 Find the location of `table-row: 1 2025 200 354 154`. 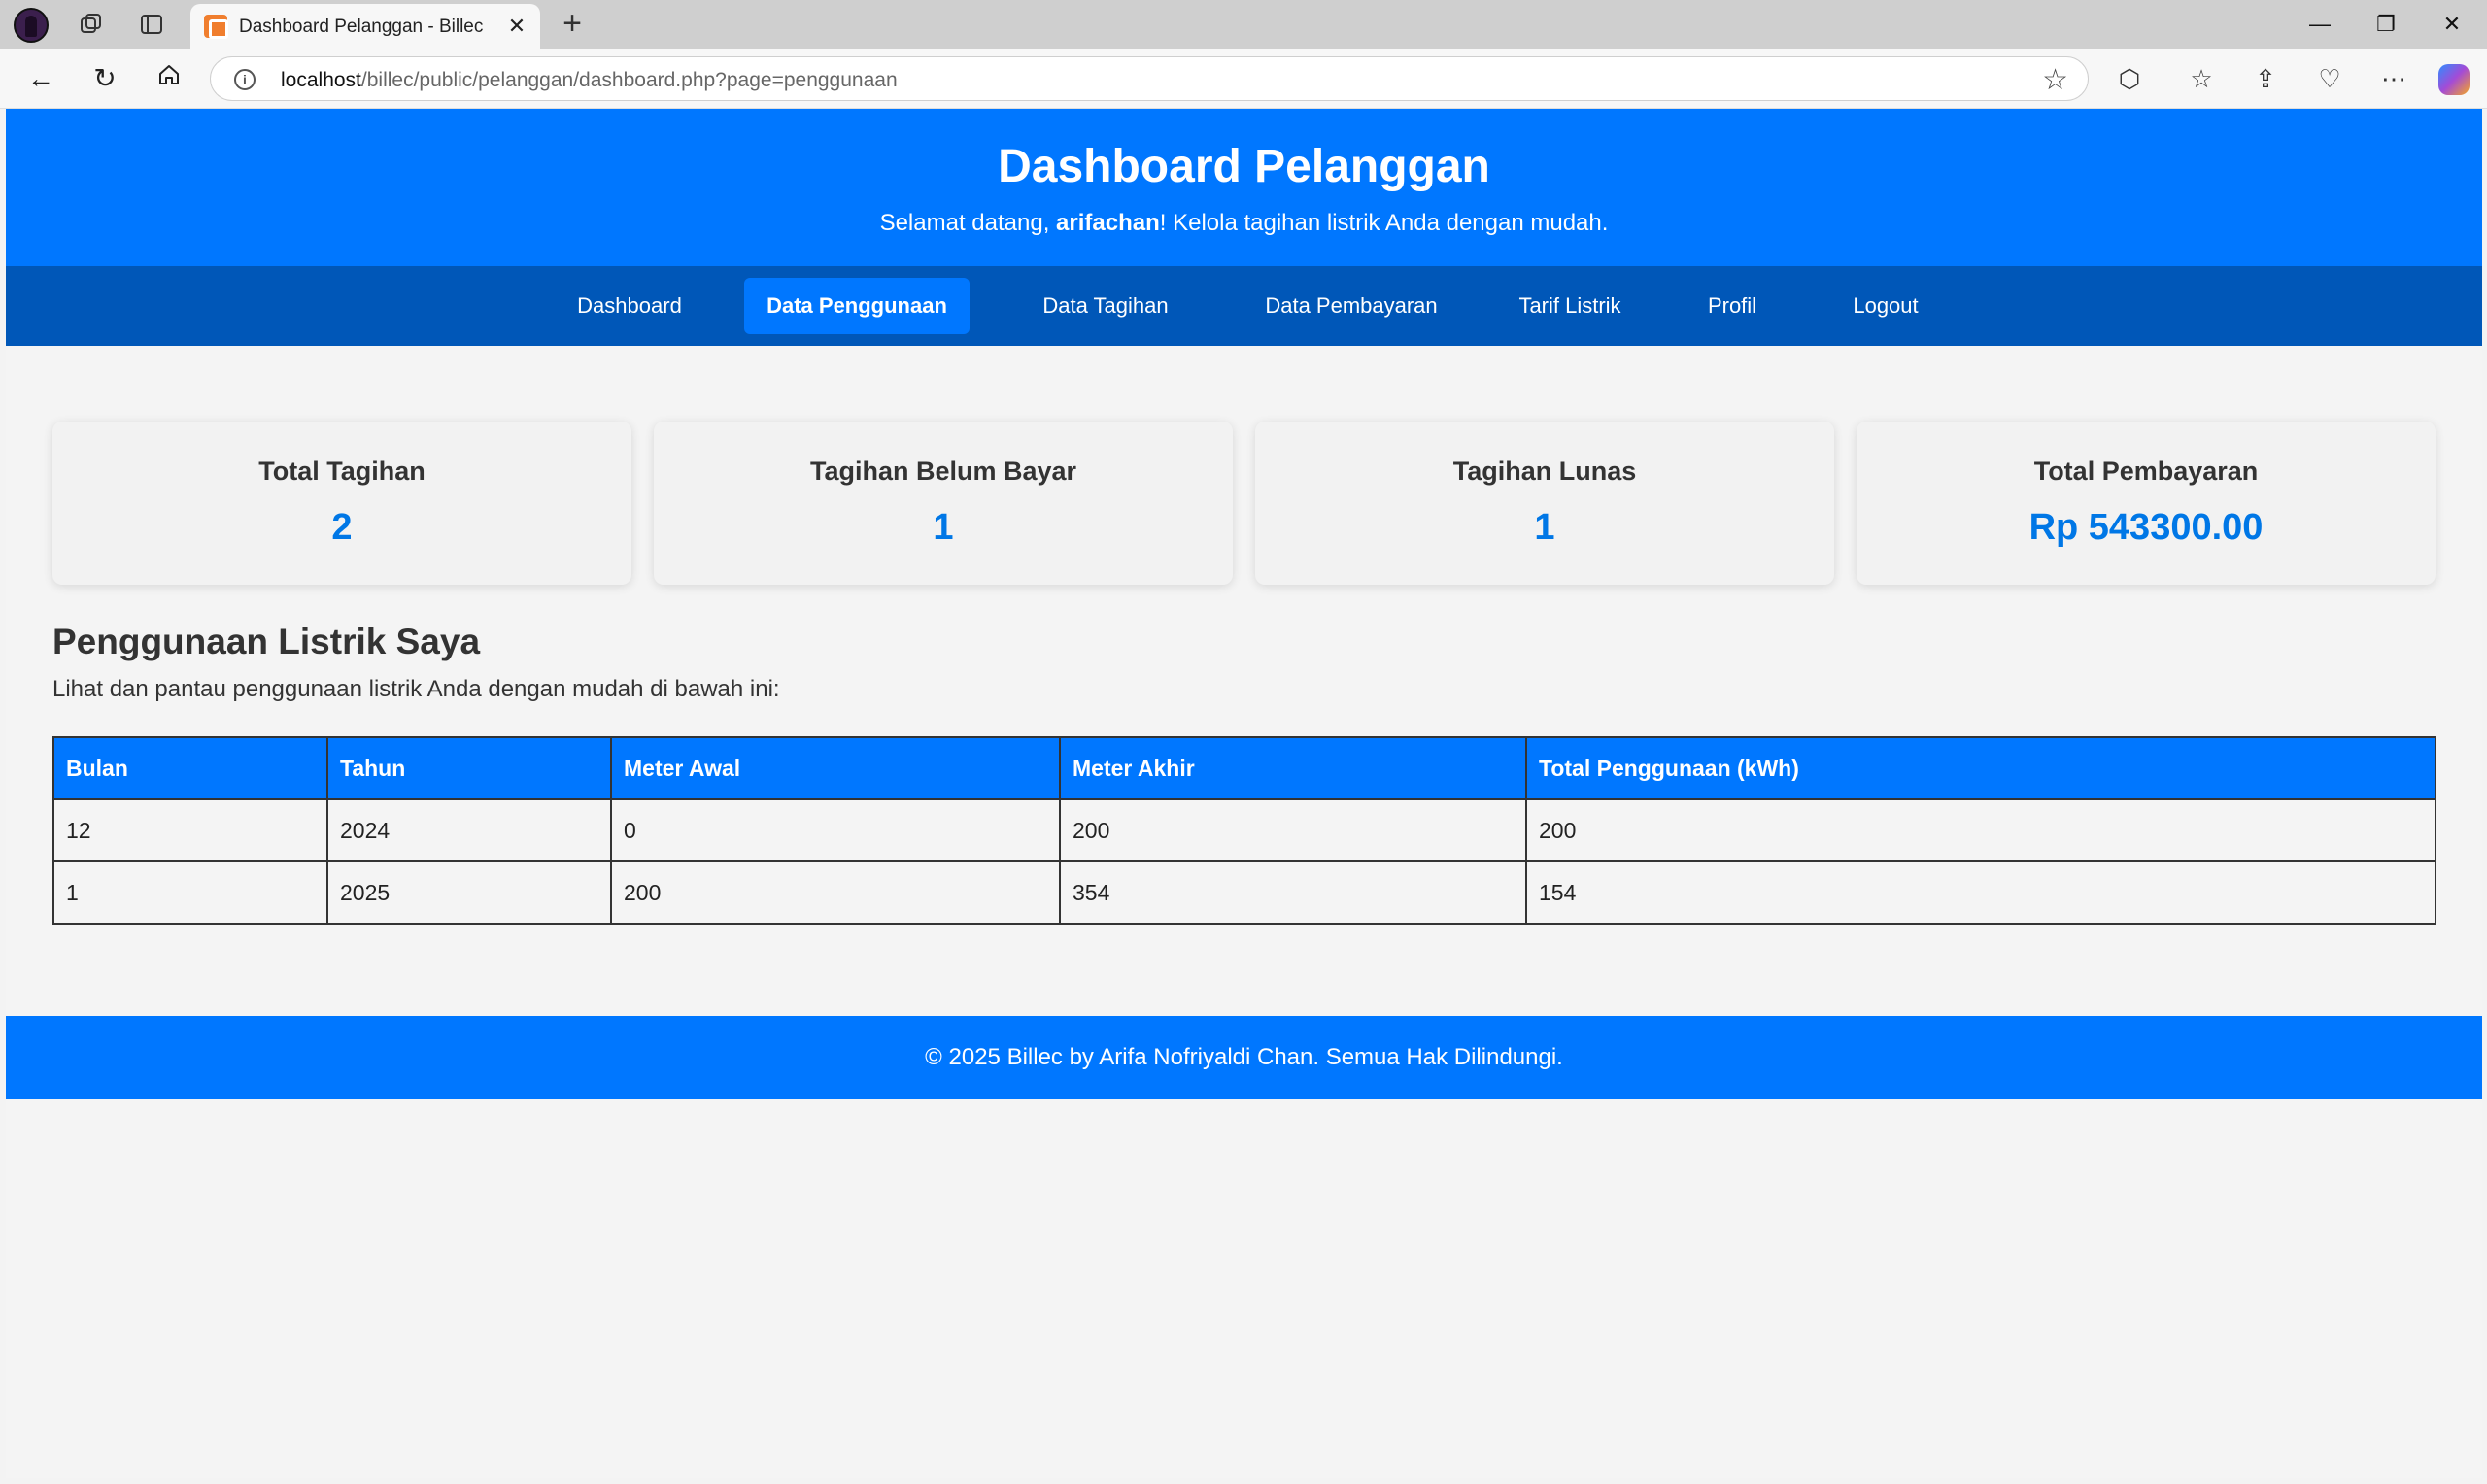

table-row: 1 2025 200 354 154 is located at coordinates (1244, 892).